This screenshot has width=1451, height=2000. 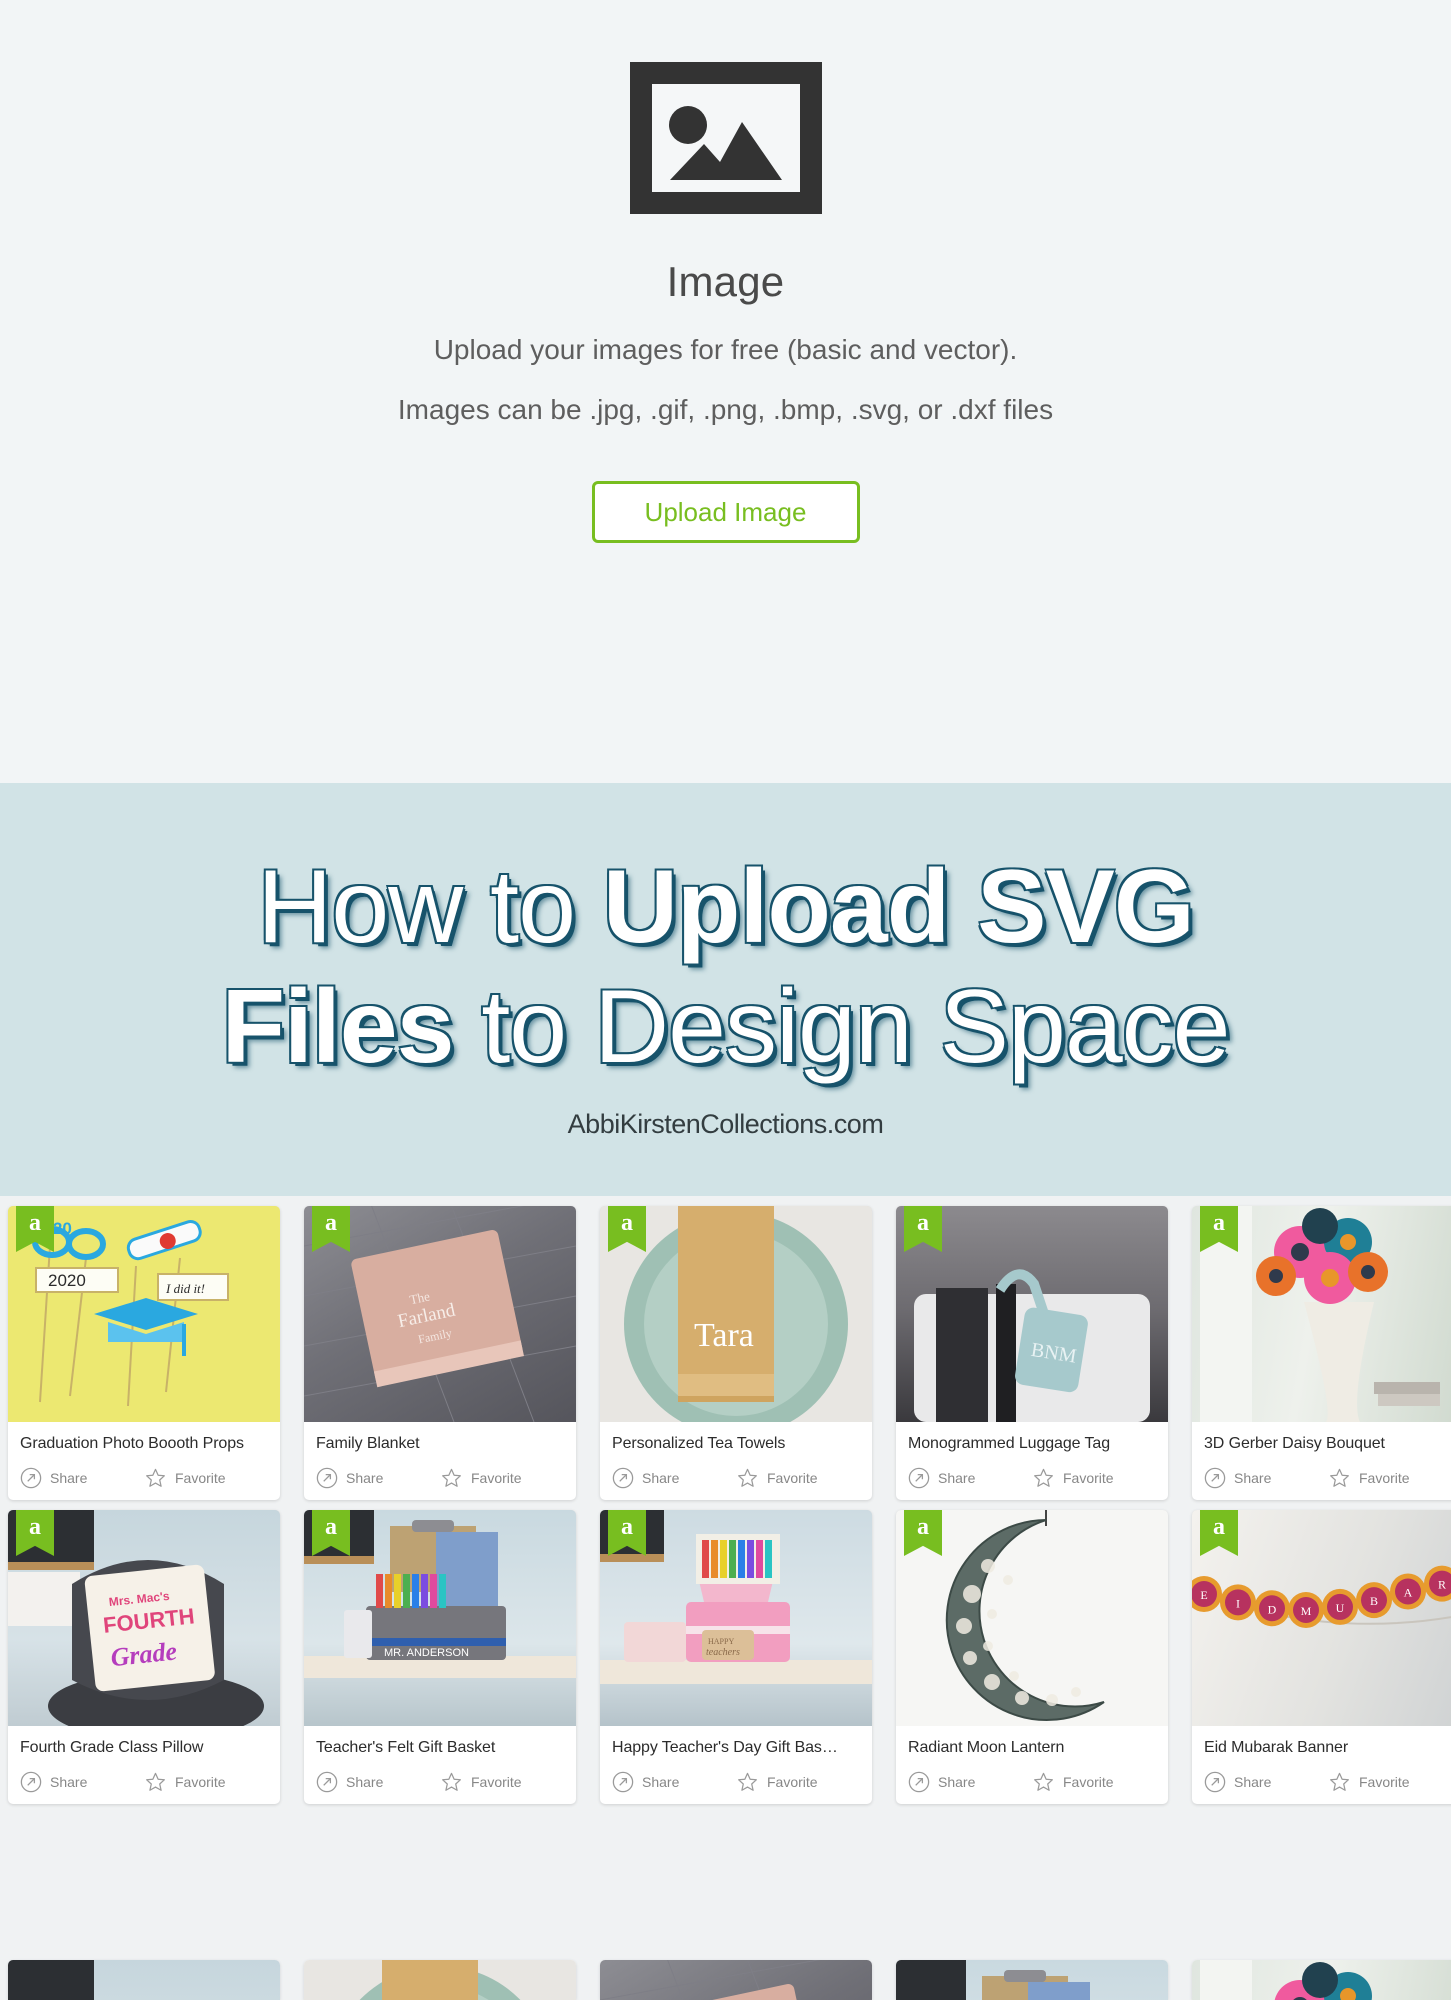 I want to click on project-card: a 3D Gerber Daisy Bouquet Share Favorite, so click(x=1321, y=1353).